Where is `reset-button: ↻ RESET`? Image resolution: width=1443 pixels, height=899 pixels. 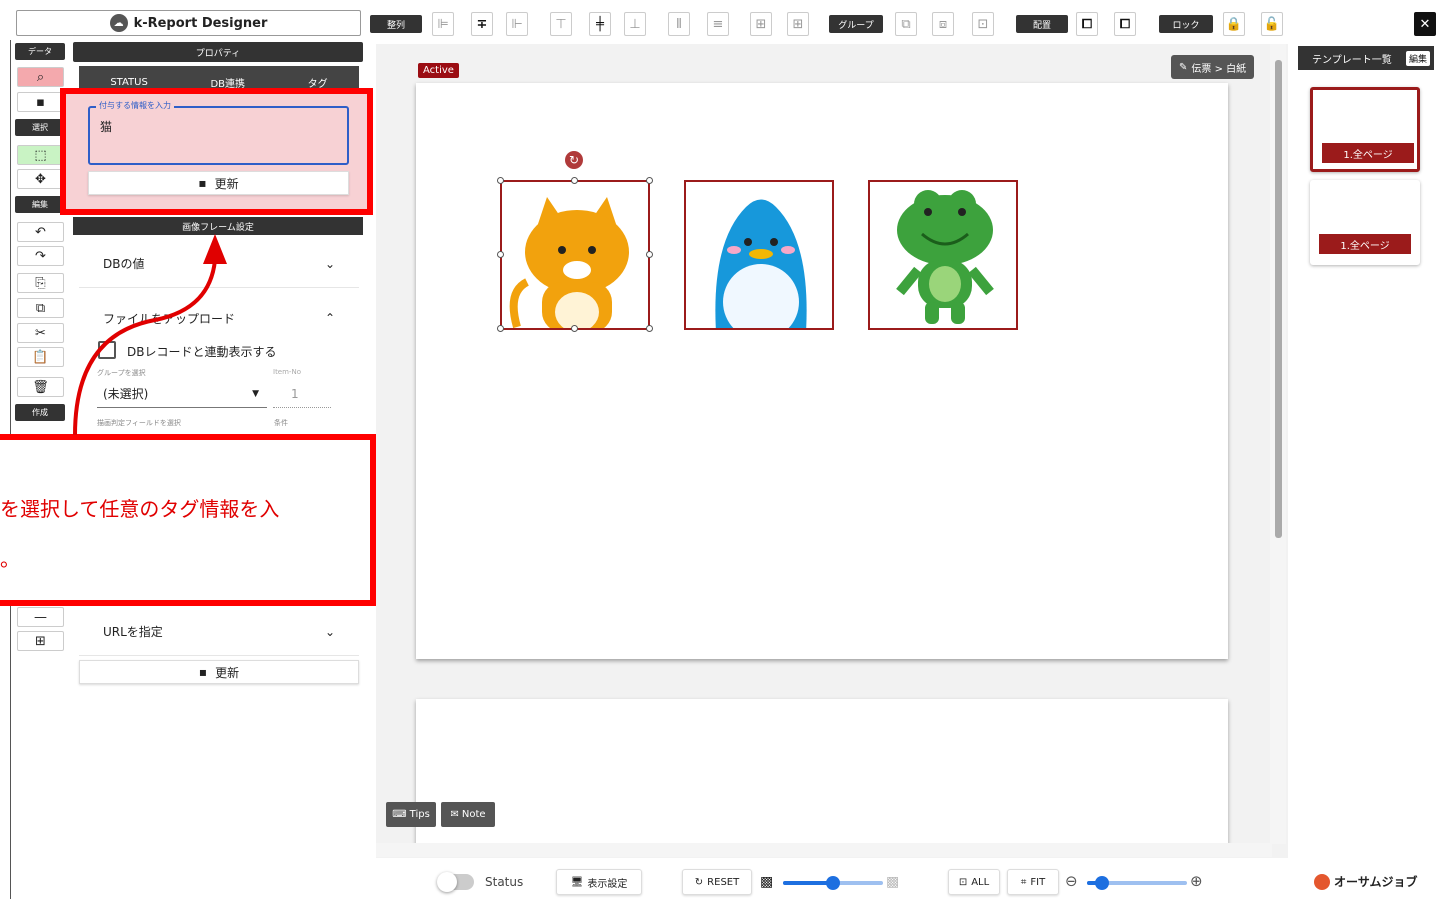 reset-button: ↻ RESET is located at coordinates (717, 882).